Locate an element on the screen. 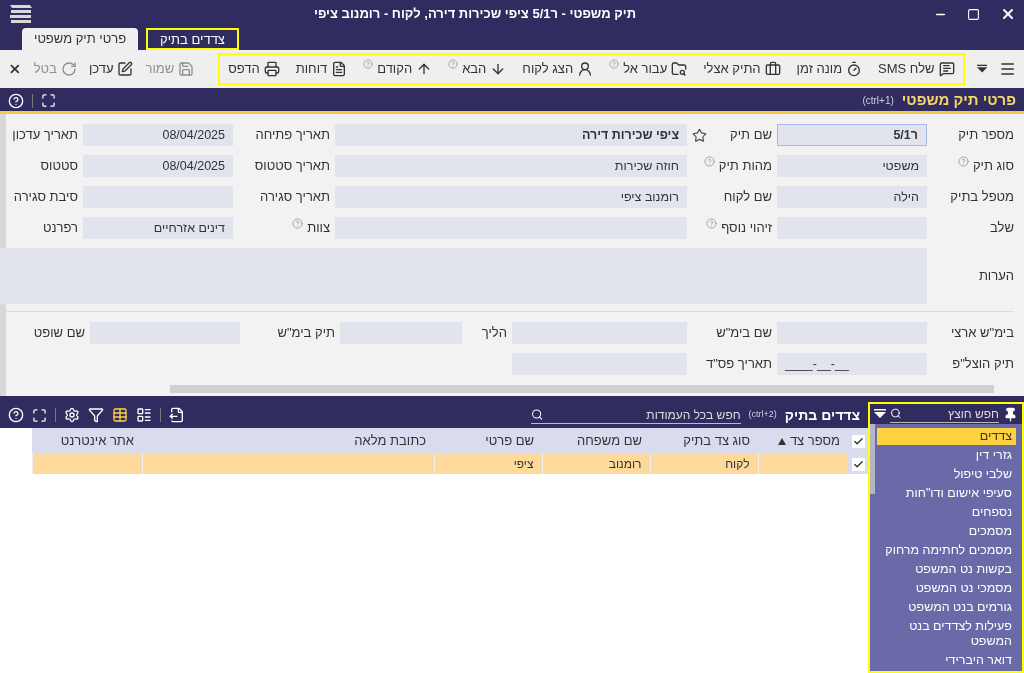 The image size is (1024, 673). toolbar-button: עדכן is located at coordinates (111, 69).